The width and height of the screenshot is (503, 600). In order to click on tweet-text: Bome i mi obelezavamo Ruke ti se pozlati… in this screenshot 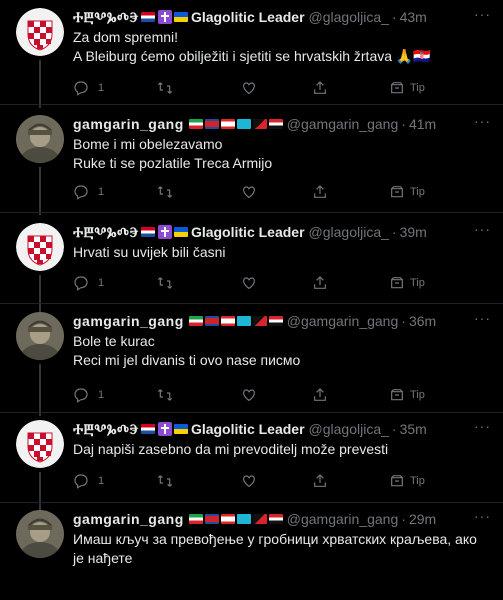, I will do `click(282, 154)`.